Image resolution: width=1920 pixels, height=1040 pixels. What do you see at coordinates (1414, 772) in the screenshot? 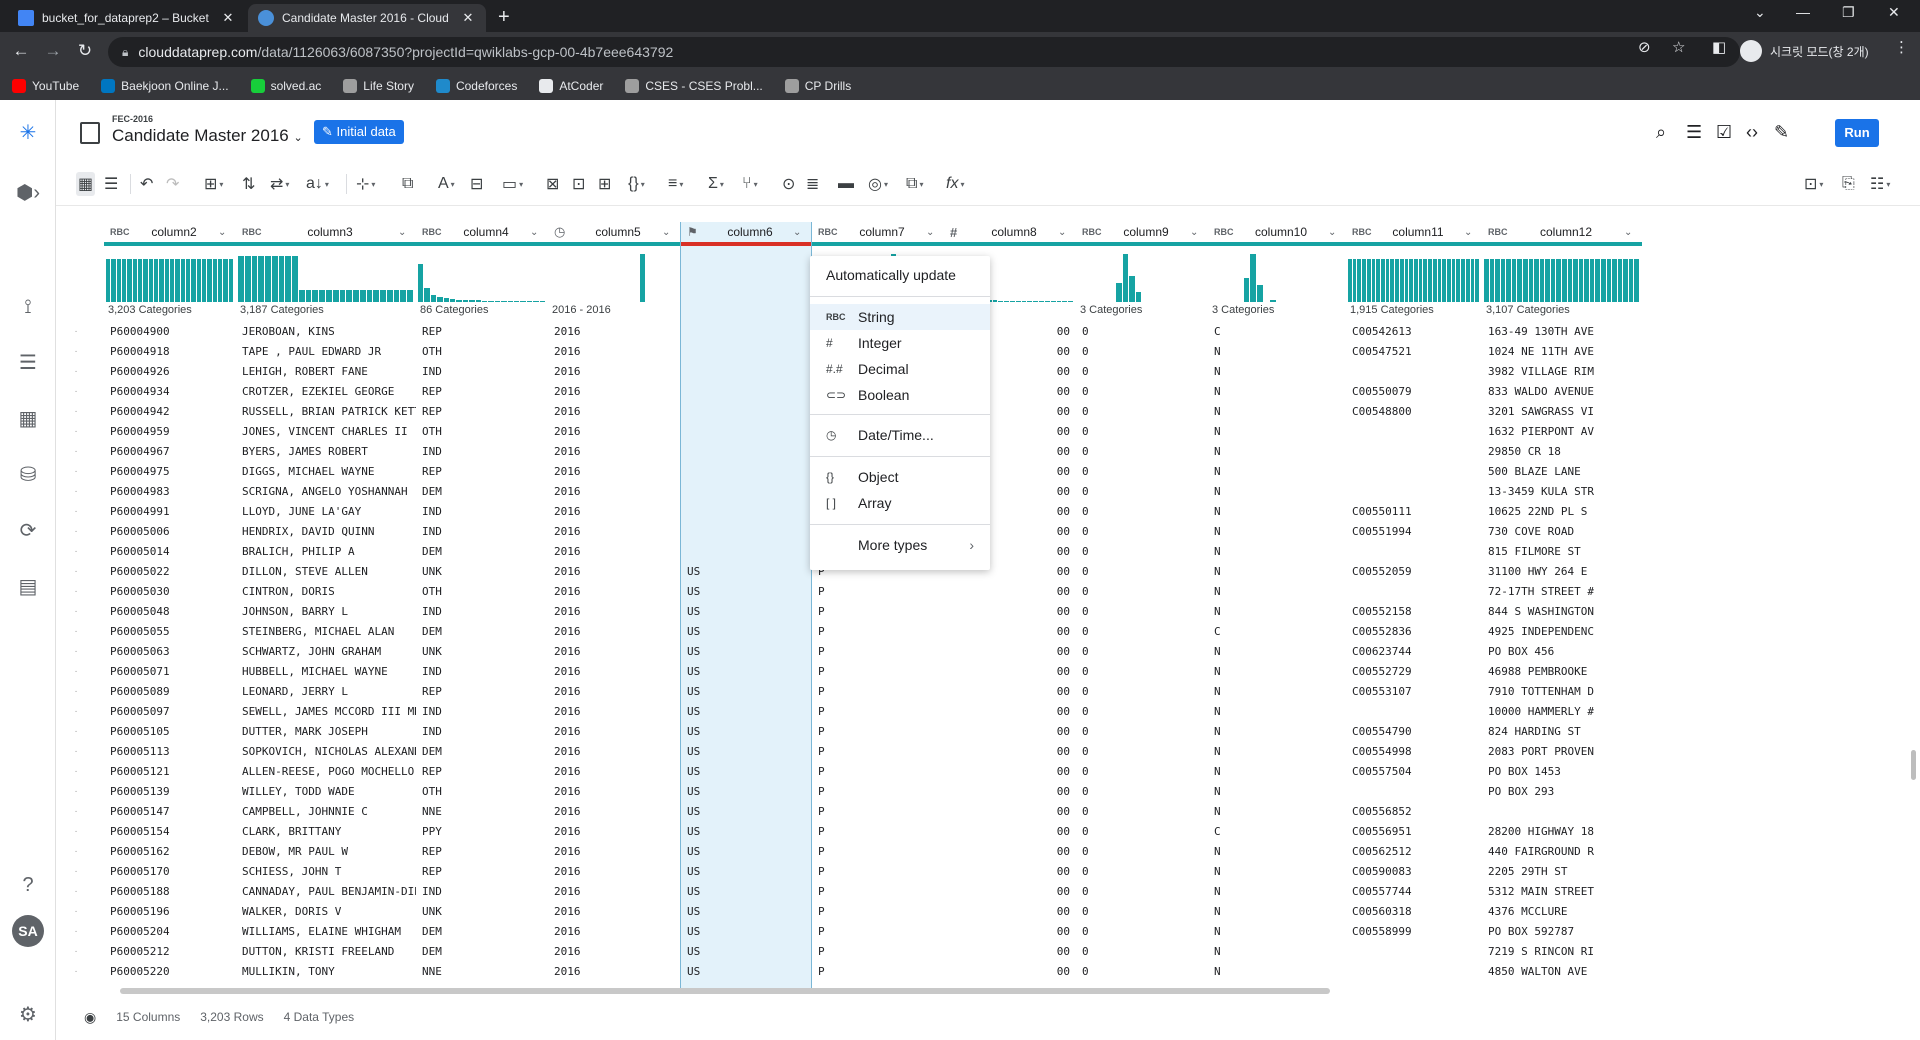
I see `grid-cell: C00557504` at bounding box center [1414, 772].